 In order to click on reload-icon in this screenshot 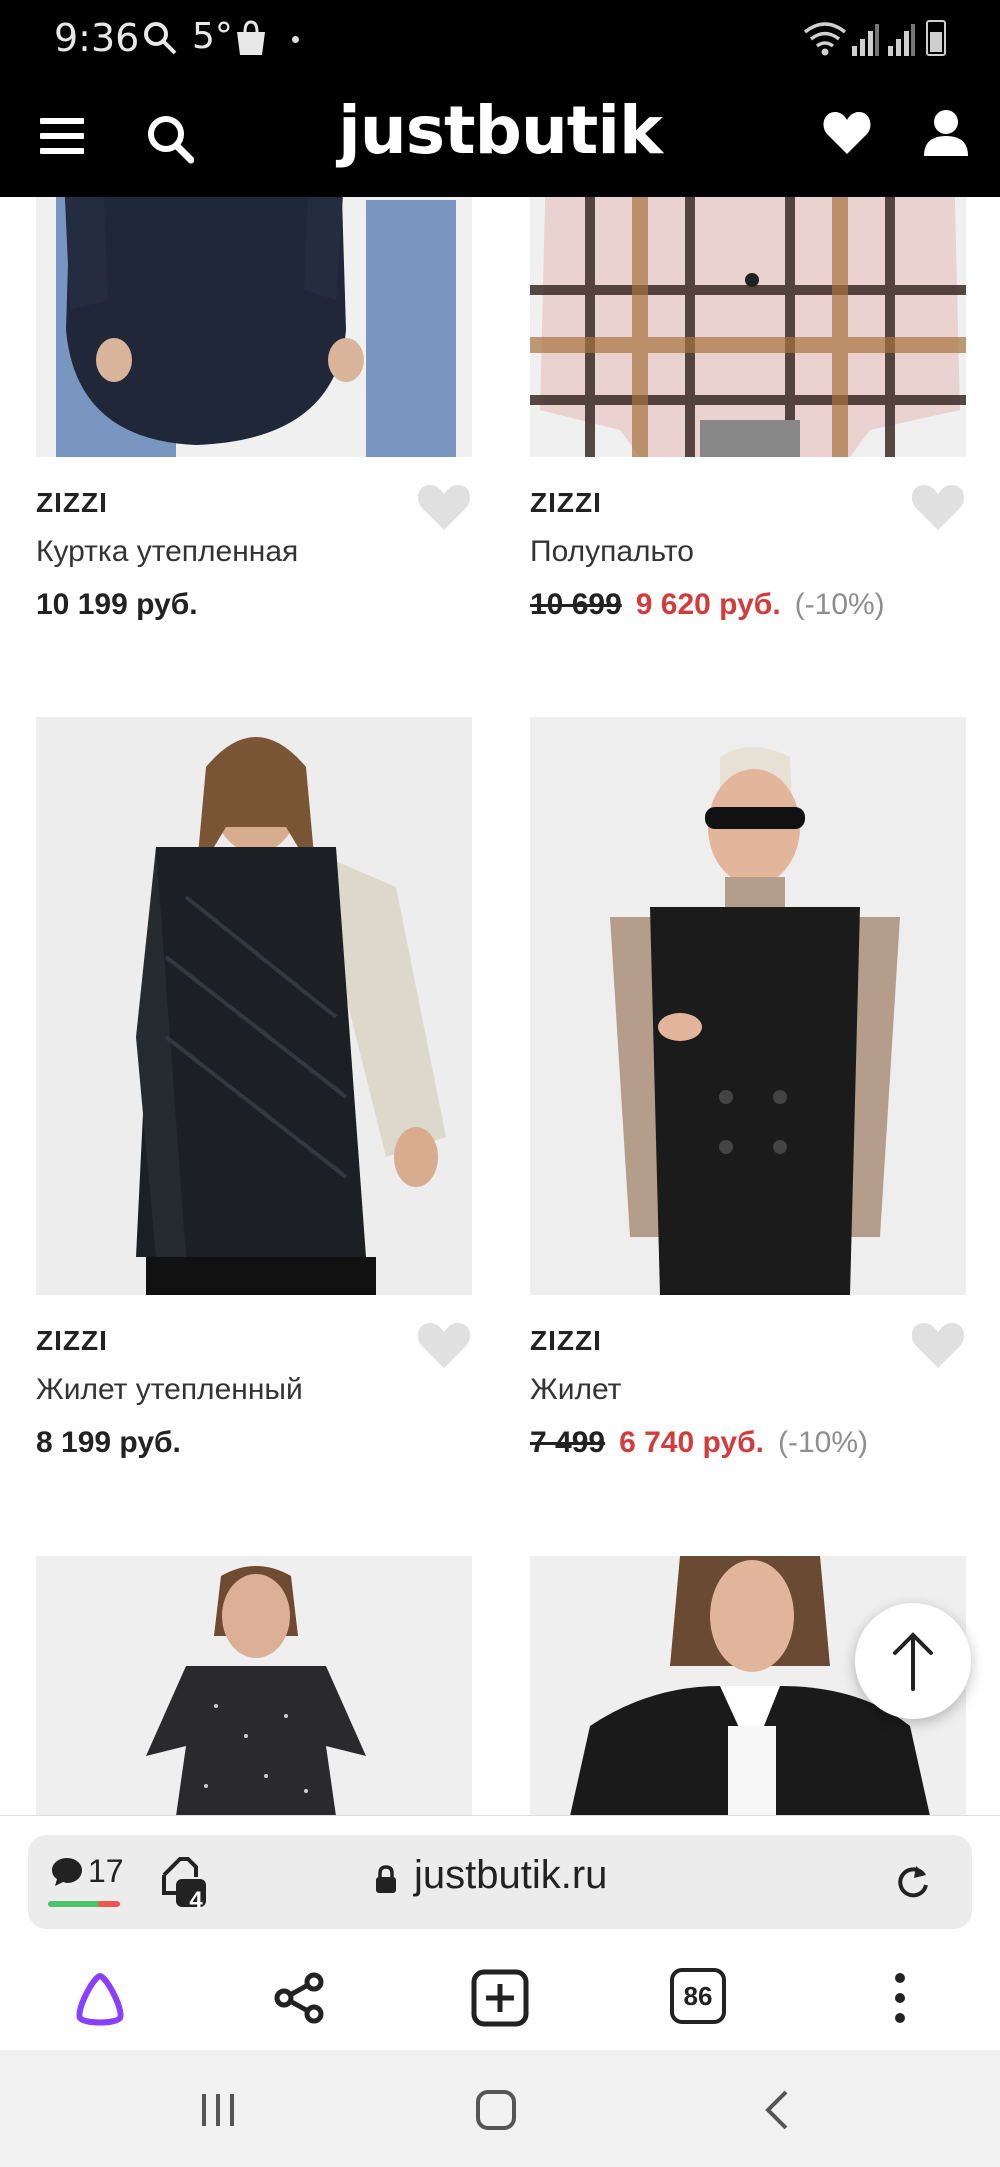, I will do `click(913, 1881)`.